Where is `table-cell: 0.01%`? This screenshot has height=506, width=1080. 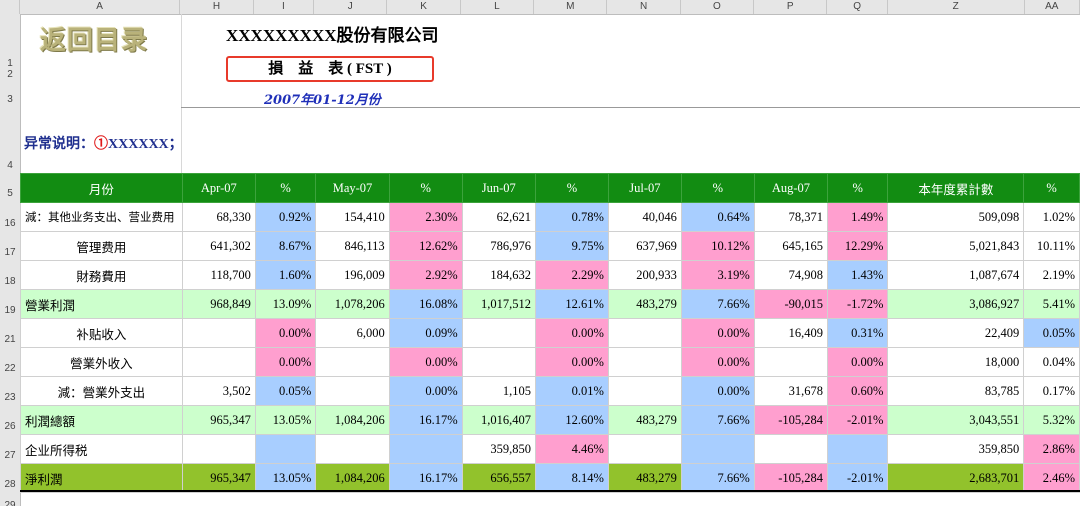 table-cell: 0.01% is located at coordinates (572, 391).